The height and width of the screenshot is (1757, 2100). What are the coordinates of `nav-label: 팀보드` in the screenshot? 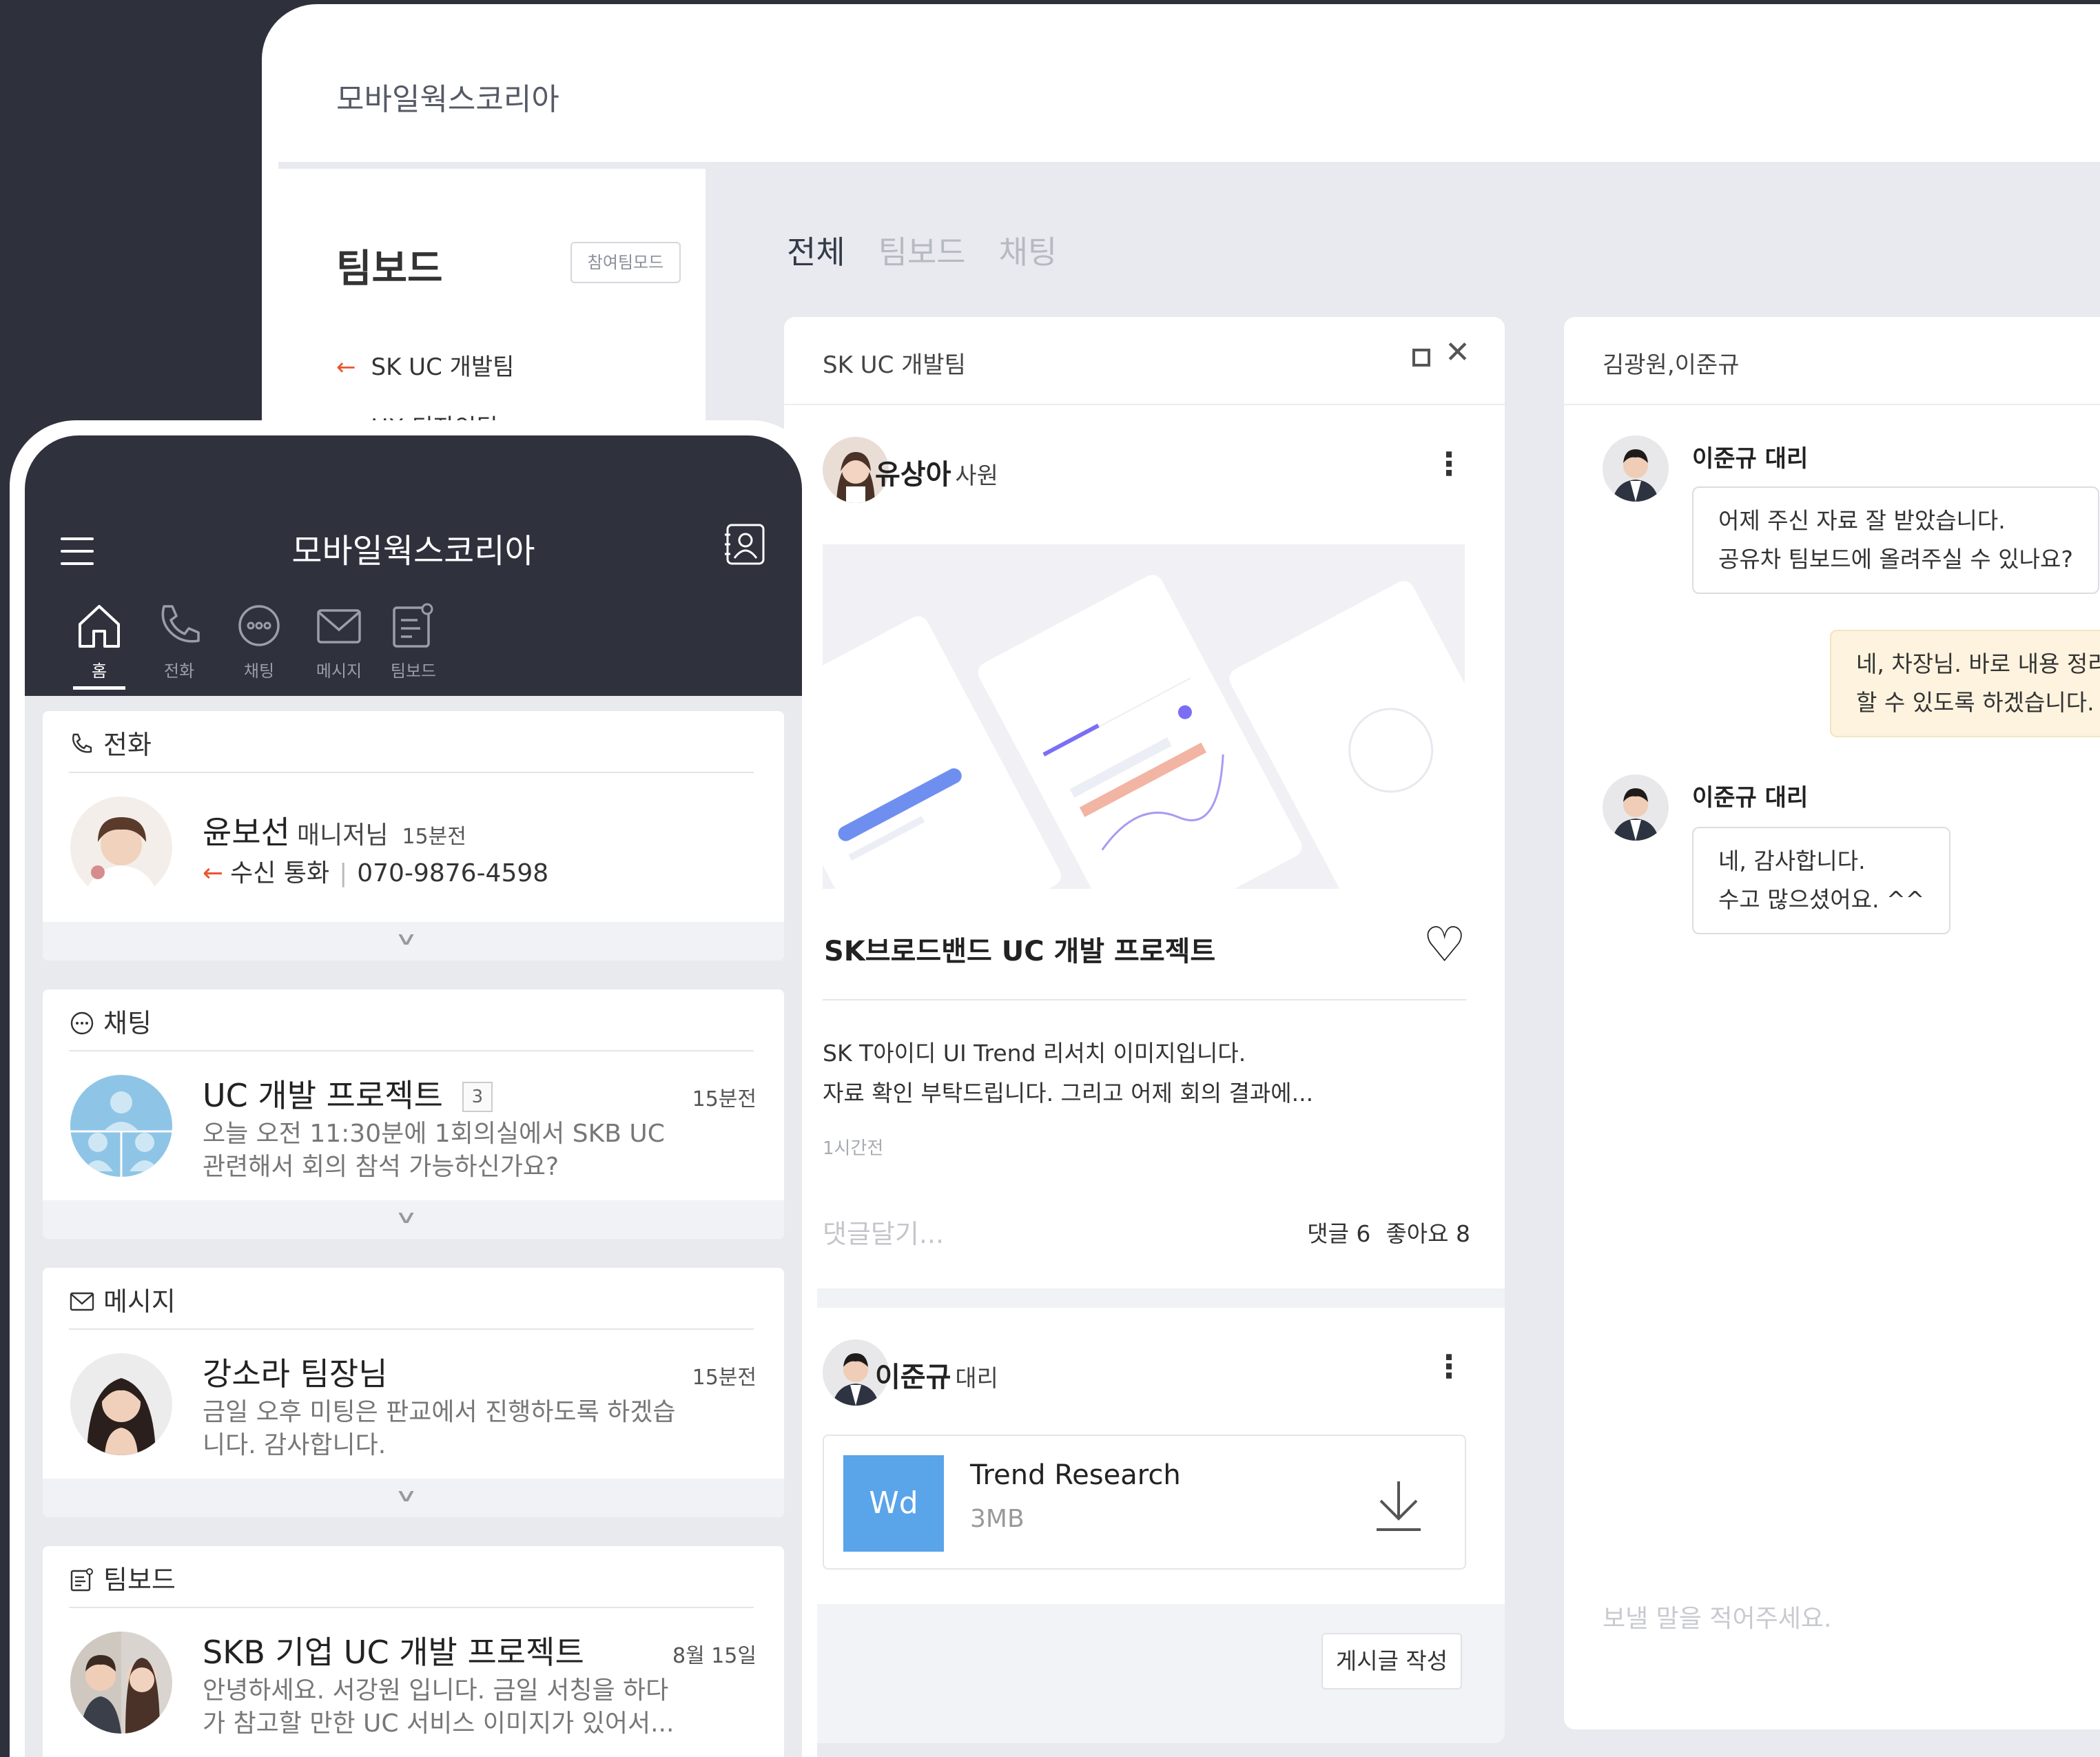 It's located at (414, 671).